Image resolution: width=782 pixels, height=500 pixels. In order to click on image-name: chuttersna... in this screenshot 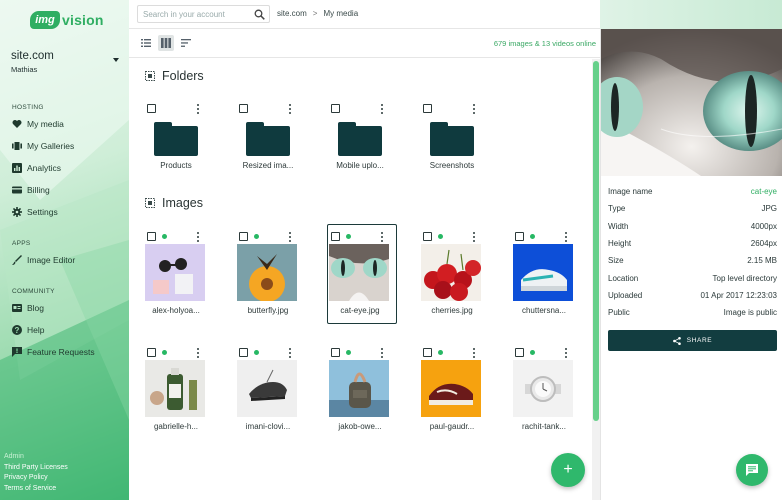, I will do `click(544, 310)`.